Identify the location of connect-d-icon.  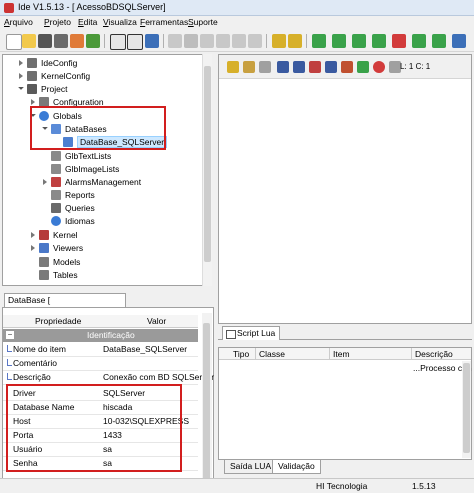
(339, 41).